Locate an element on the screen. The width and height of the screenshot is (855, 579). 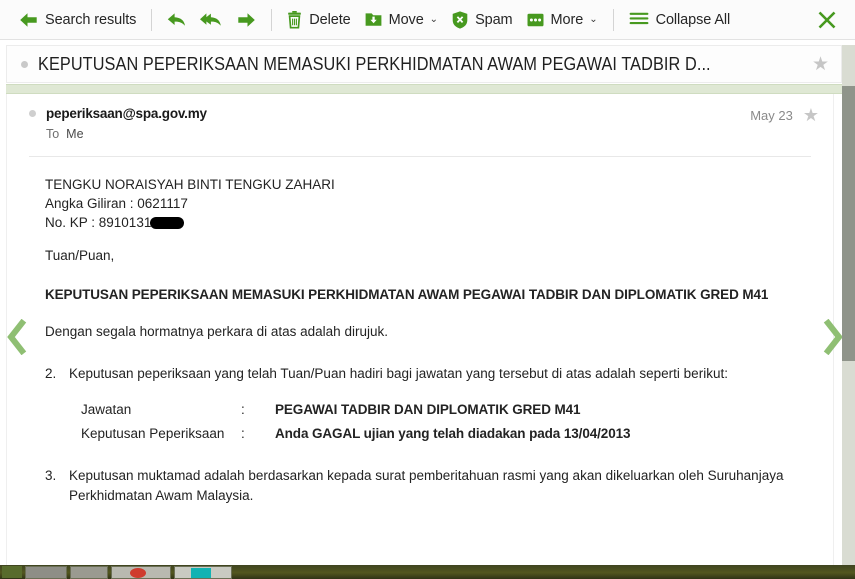
close-x-icon is located at coordinates (827, 20).